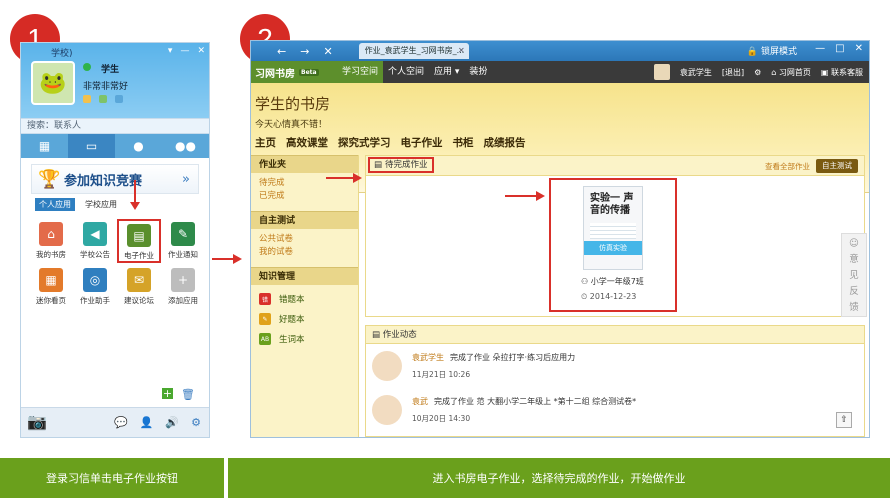 The image size is (890, 498). What do you see at coordinates (304, 299) in the screenshot?
I see `sidebar-mistake-book: 错 错题本` at bounding box center [304, 299].